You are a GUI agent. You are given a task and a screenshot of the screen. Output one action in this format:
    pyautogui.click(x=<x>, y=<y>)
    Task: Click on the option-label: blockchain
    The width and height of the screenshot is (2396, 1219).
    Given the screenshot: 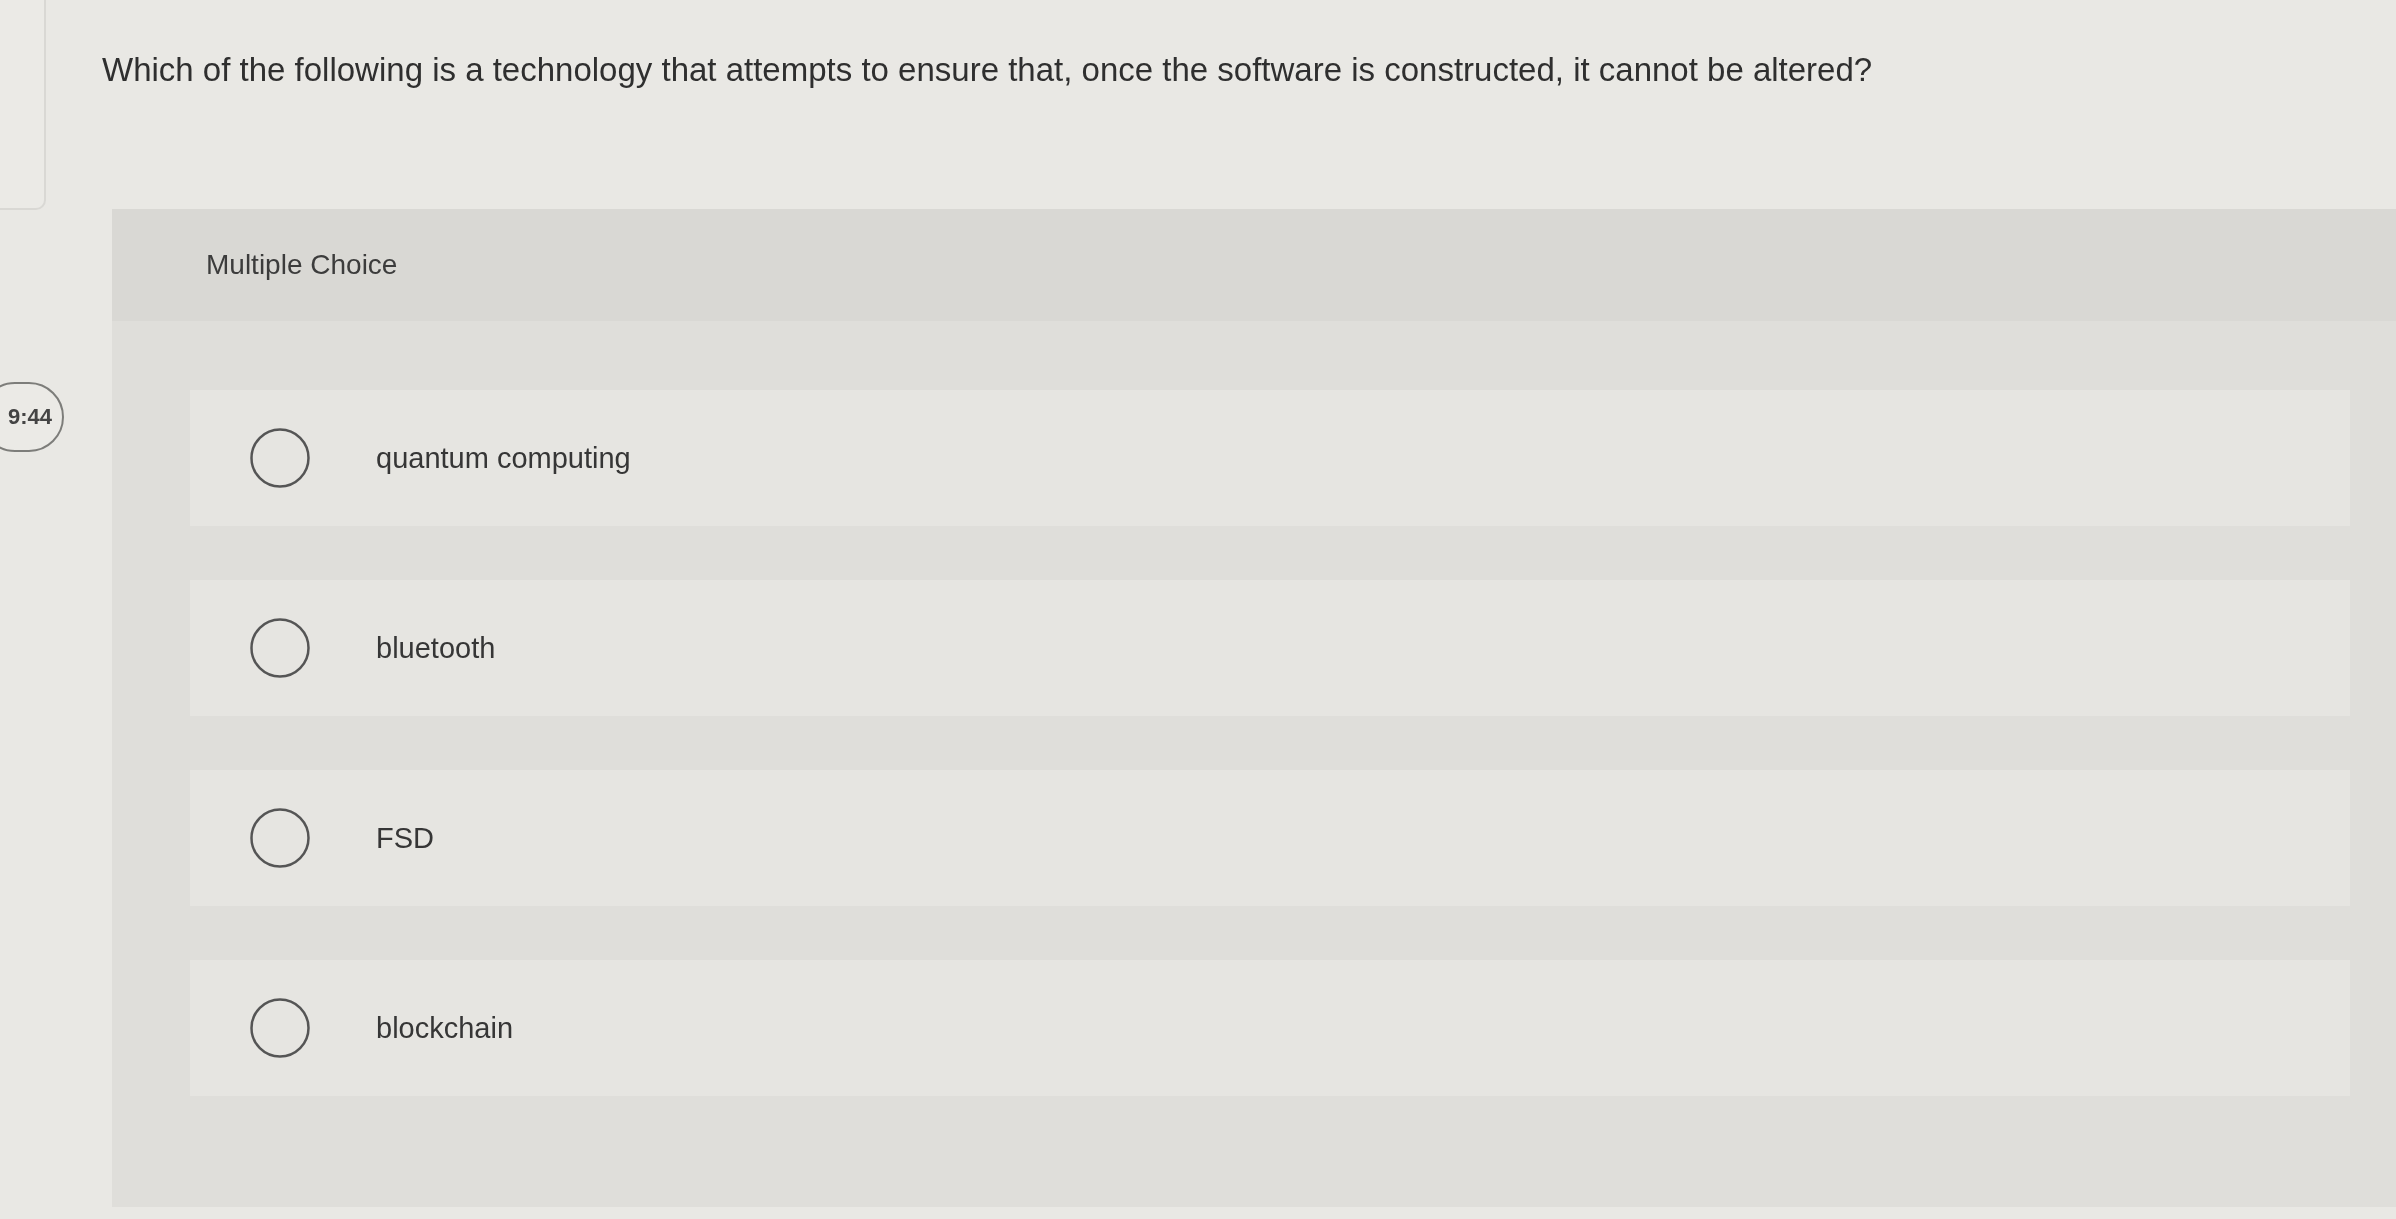 What is the action you would take?
    pyautogui.click(x=445, y=1028)
    